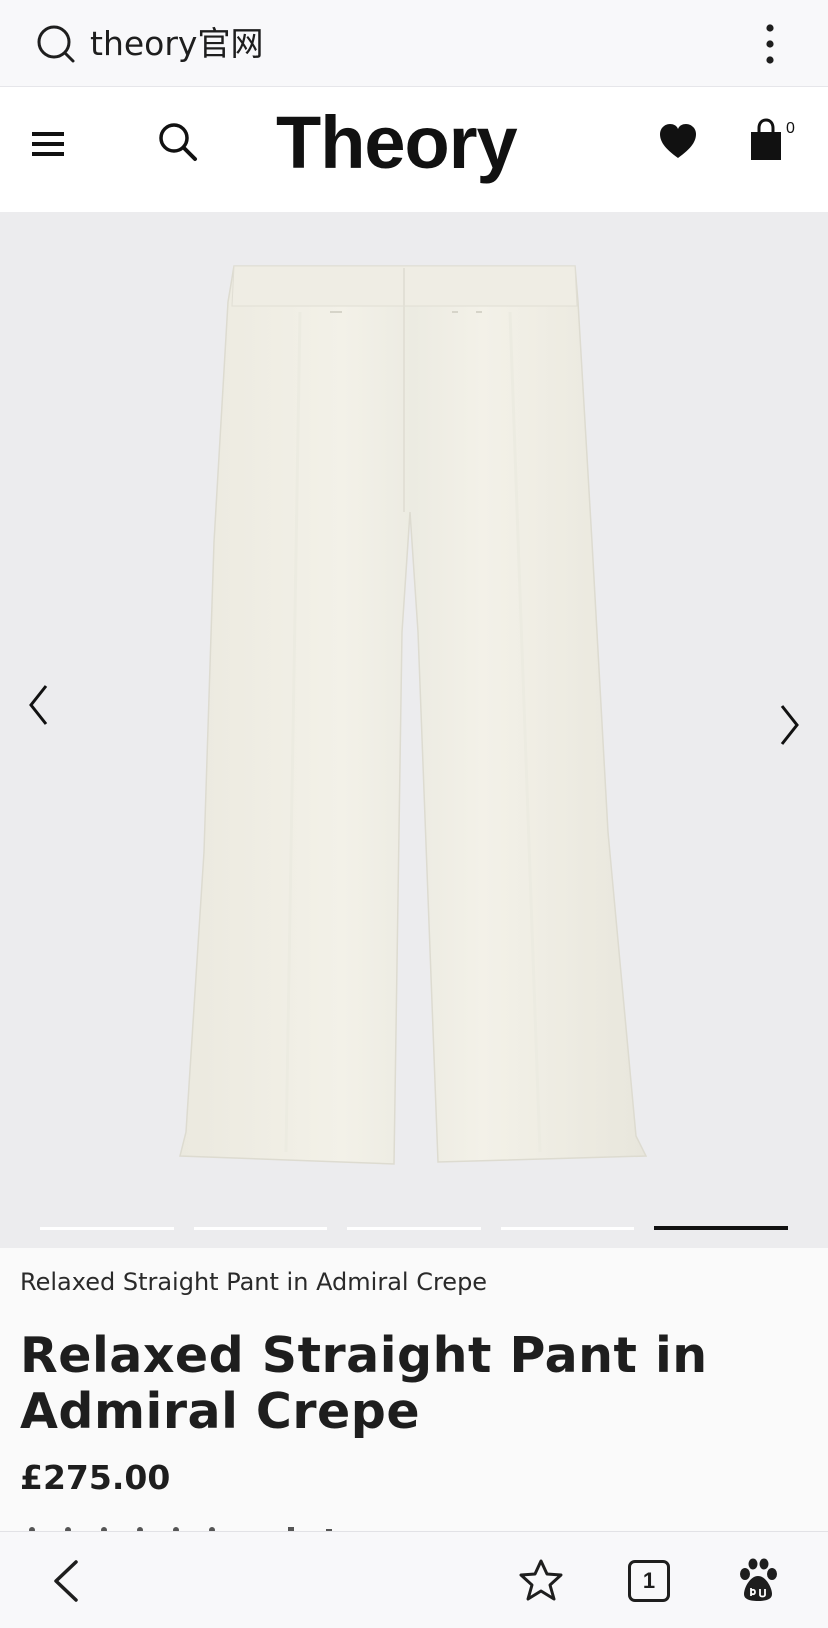 The height and width of the screenshot is (1628, 828). I want to click on carousel-indicators, so click(414, 1229).